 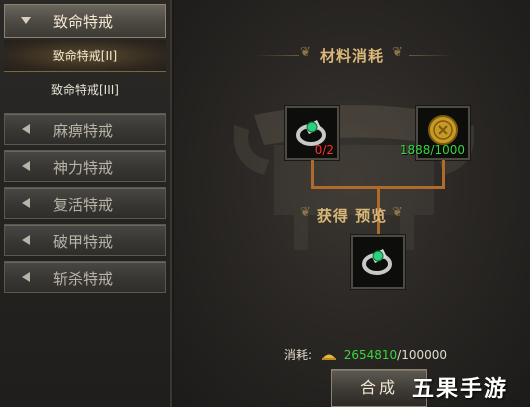 I want to click on material-slot-ring: 0/2, so click(x=312, y=133).